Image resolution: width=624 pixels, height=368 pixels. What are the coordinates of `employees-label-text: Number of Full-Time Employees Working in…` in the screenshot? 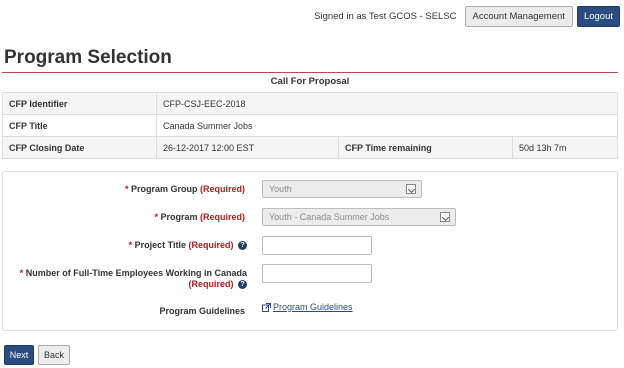 It's located at (136, 273).